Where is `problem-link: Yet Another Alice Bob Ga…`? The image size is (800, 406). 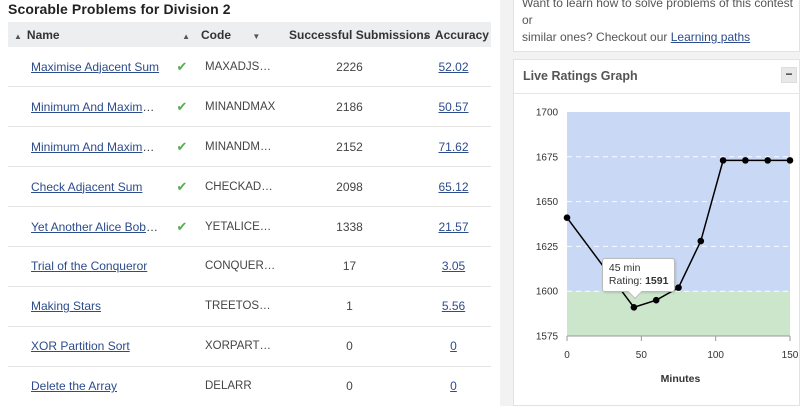 problem-link: Yet Another Alice Bob Ga… is located at coordinates (99, 227).